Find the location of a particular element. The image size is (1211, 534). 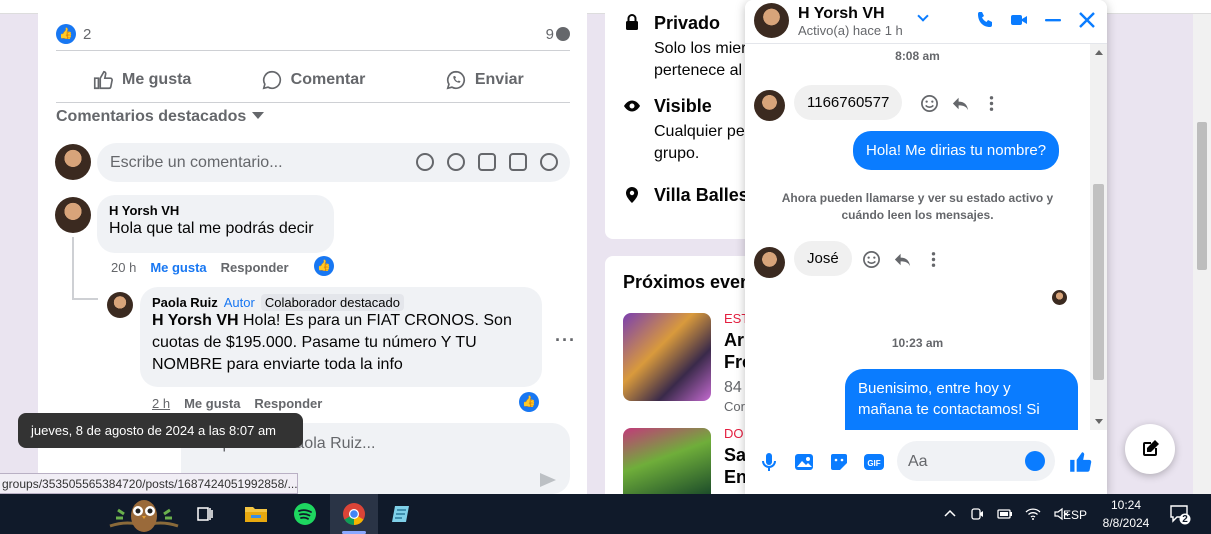

comment-sort-label: Comentarios destacados is located at coordinates (151, 116).